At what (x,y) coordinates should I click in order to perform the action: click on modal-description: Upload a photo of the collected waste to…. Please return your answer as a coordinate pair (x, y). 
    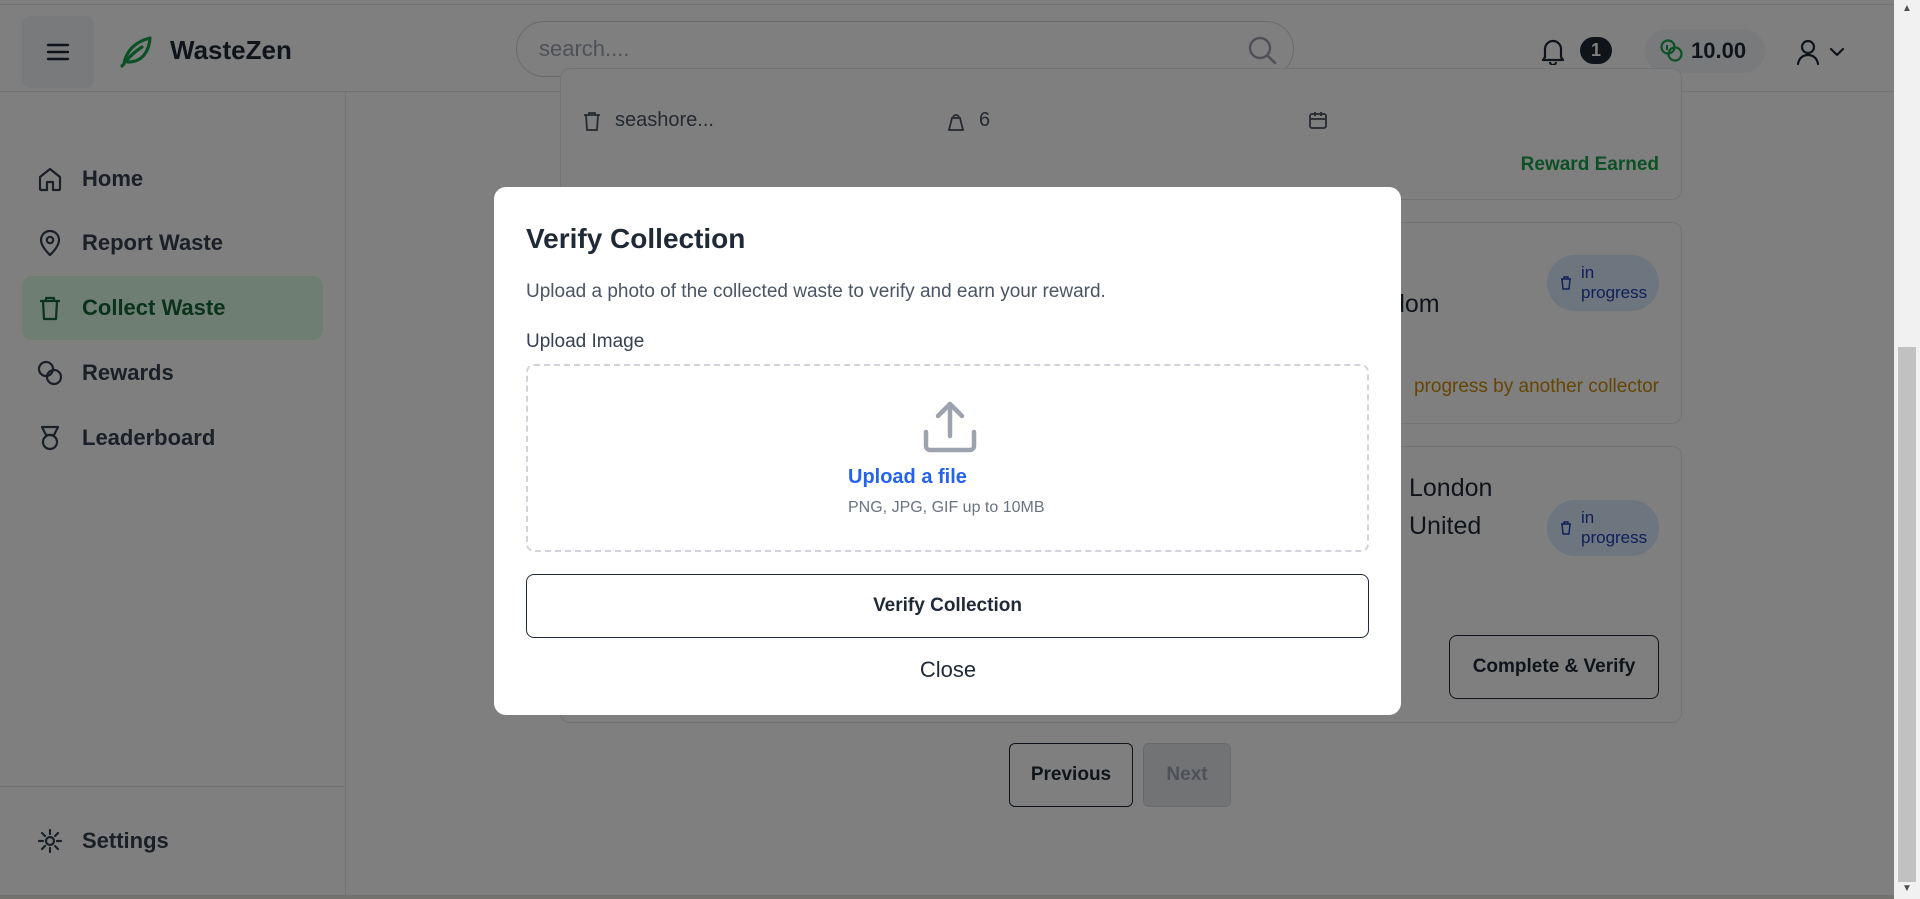
    Looking at the image, I should click on (816, 291).